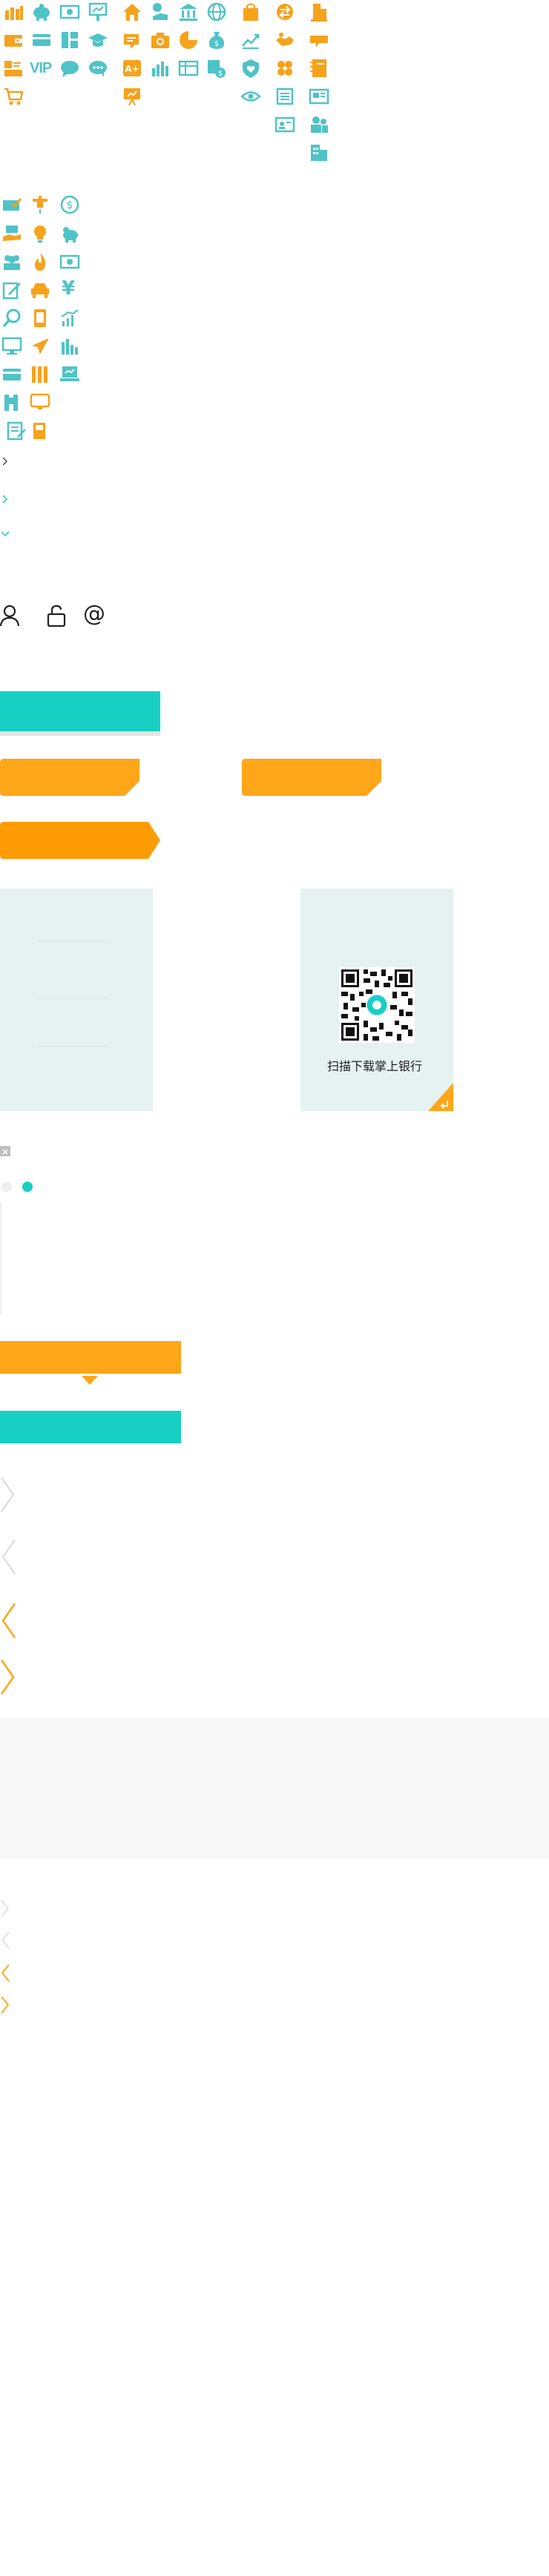  What do you see at coordinates (284, 125) in the screenshot?
I see `id-card-icon` at bounding box center [284, 125].